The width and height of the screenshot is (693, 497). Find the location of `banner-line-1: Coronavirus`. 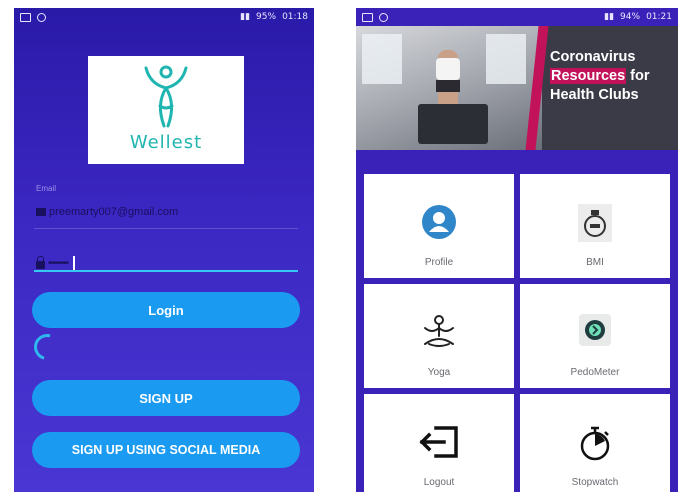

banner-line-1: Coronavirus is located at coordinates (593, 57).